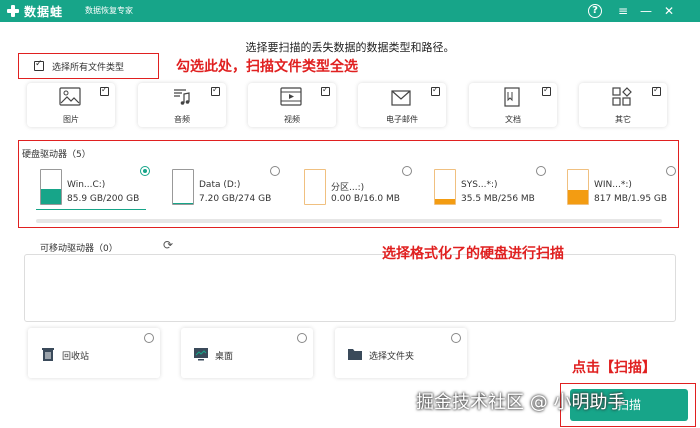 This screenshot has height=428, width=700. I want to click on drive-item-d: Data (D:) 7.20 GB/274 GB, so click(227, 188).